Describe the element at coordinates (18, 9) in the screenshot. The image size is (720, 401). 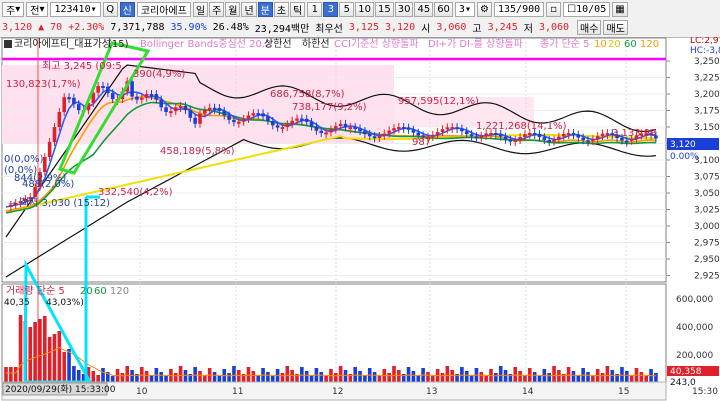
I see `chevron-down-icon: ▾` at that location.